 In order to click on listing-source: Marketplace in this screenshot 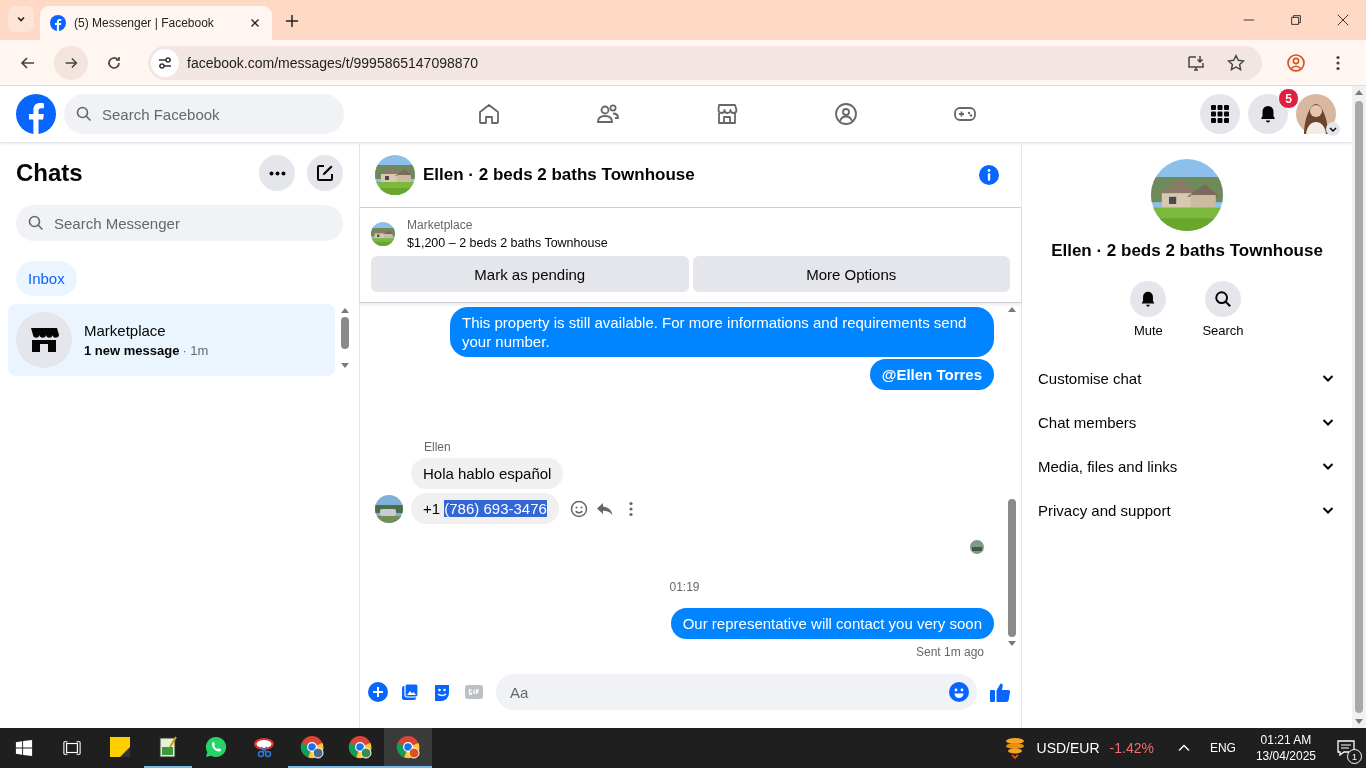, I will do `click(440, 225)`.